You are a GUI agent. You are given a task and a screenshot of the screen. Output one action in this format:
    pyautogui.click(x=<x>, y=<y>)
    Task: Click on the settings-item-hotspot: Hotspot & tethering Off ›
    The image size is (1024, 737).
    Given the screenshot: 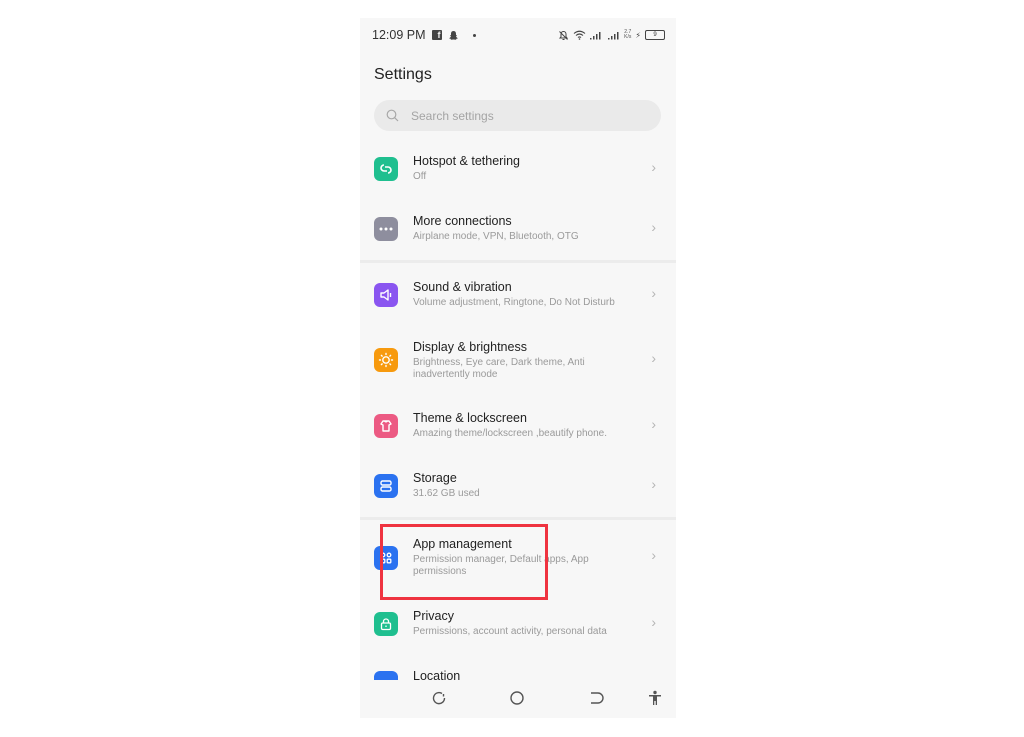 What is the action you would take?
    pyautogui.click(x=518, y=168)
    